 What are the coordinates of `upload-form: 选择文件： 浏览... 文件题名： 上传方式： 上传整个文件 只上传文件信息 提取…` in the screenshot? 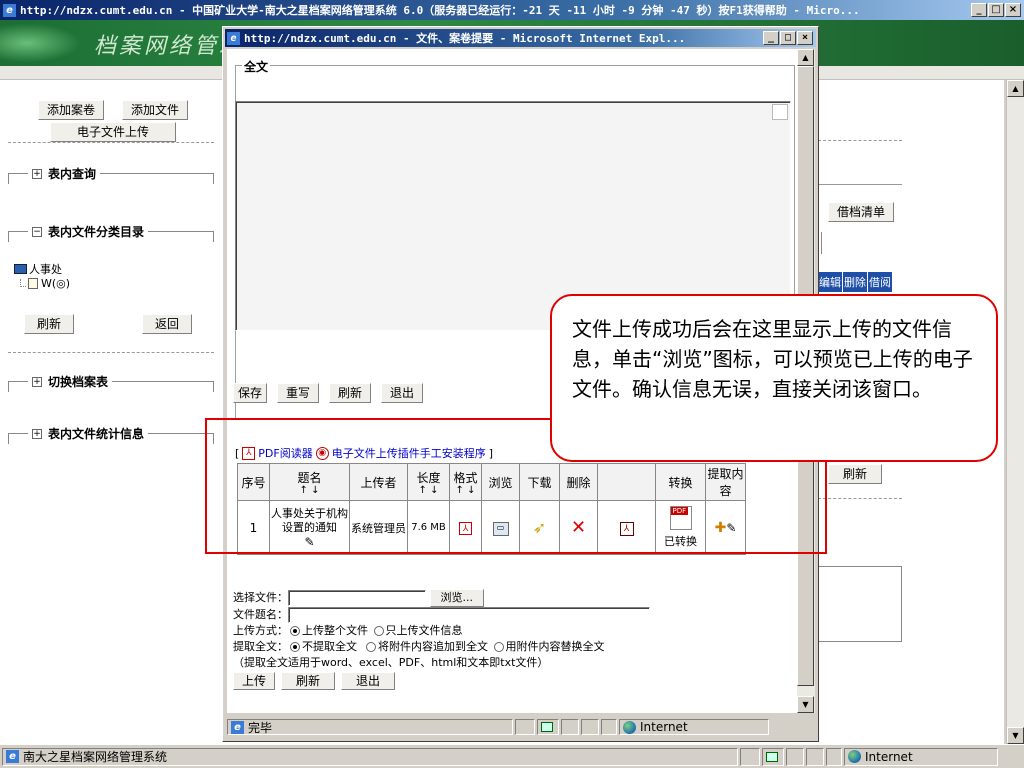 It's located at (441, 639).